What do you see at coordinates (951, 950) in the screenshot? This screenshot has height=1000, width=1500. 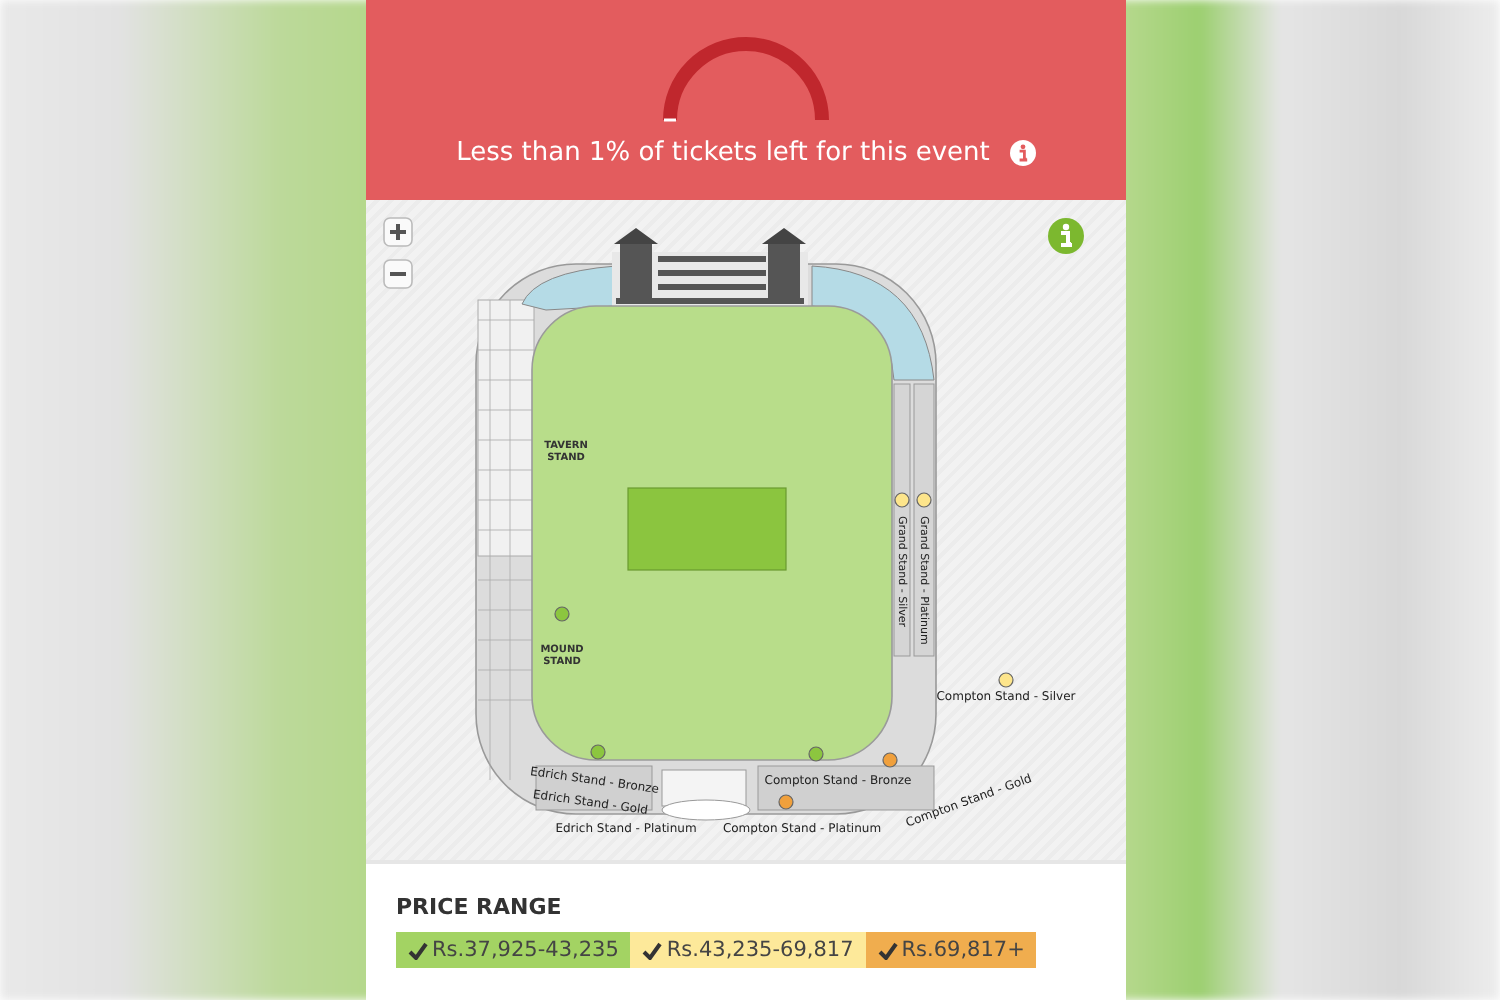 I see `price-tier-button: Rs.69,817+` at bounding box center [951, 950].